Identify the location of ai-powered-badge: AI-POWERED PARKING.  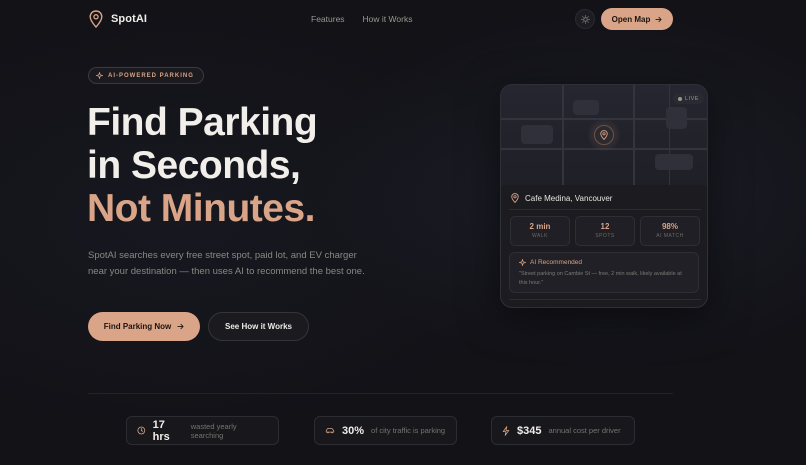
(146, 75).